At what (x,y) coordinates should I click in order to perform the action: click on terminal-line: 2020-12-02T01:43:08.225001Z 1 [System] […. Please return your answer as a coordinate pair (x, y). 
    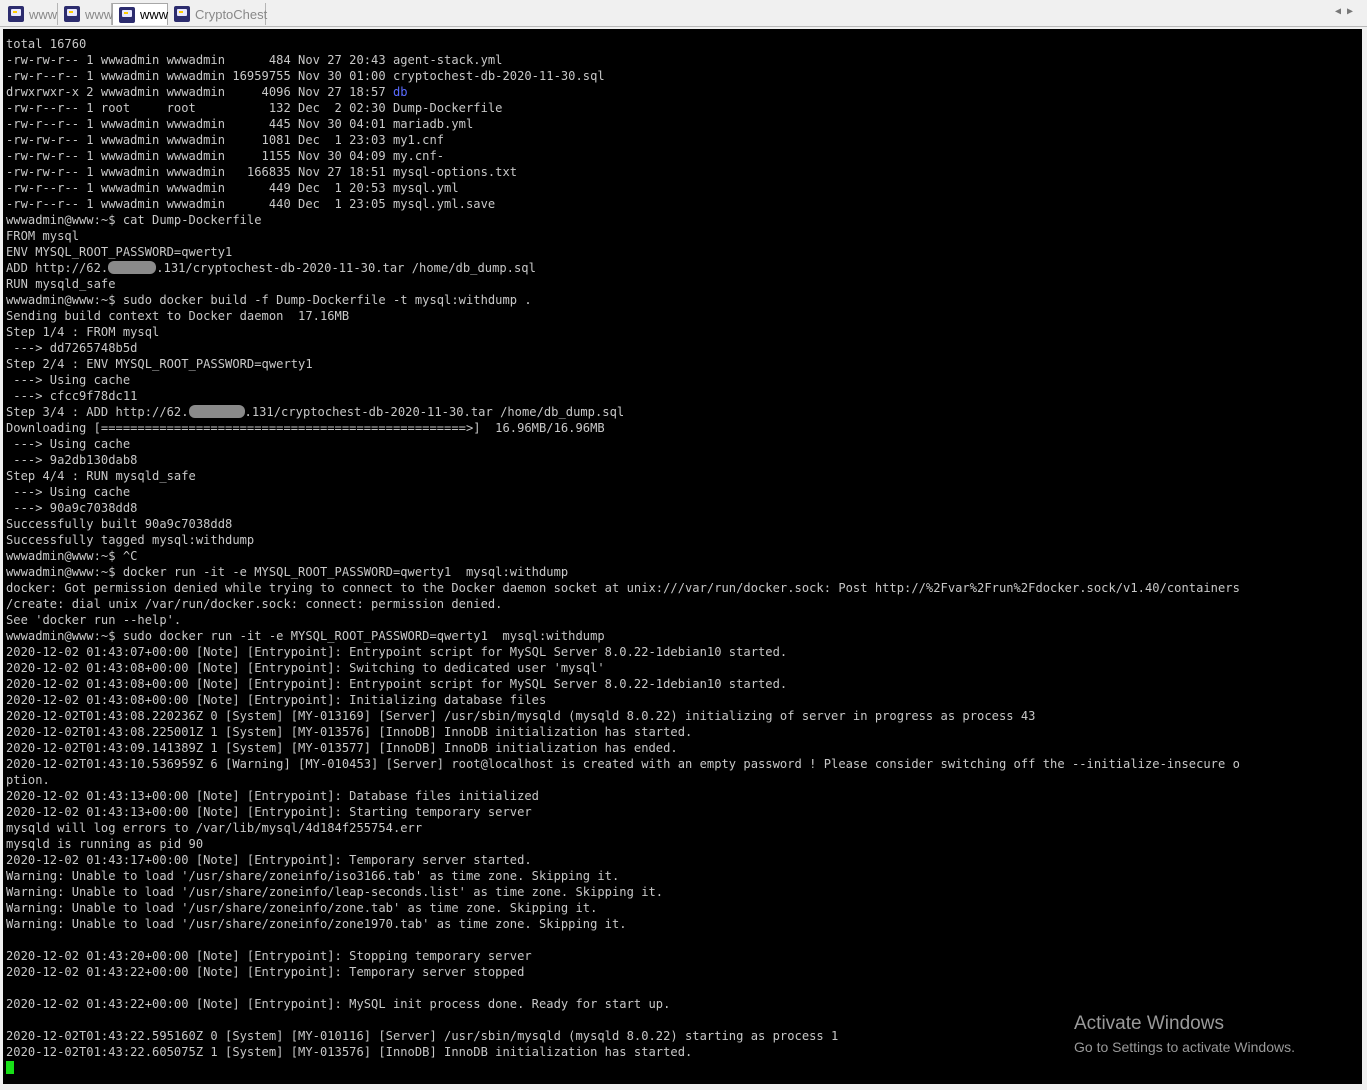
    Looking at the image, I should click on (623, 732).